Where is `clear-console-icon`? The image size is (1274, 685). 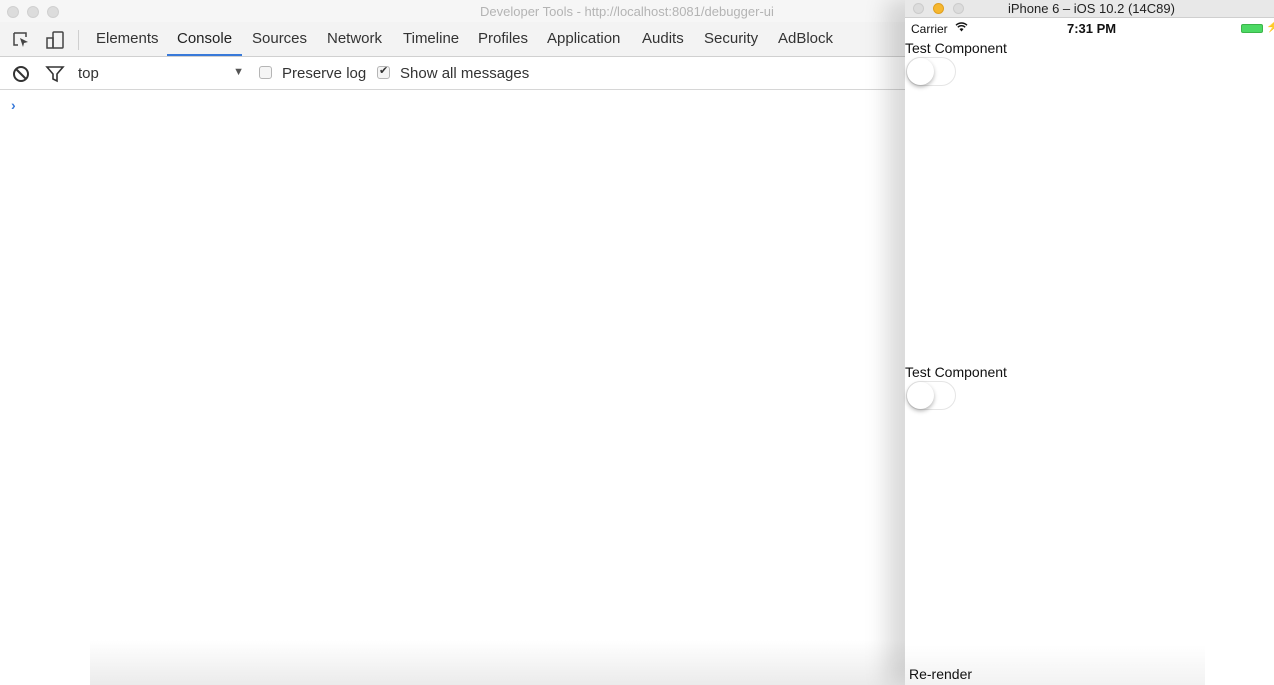
clear-console-icon is located at coordinates (21, 74).